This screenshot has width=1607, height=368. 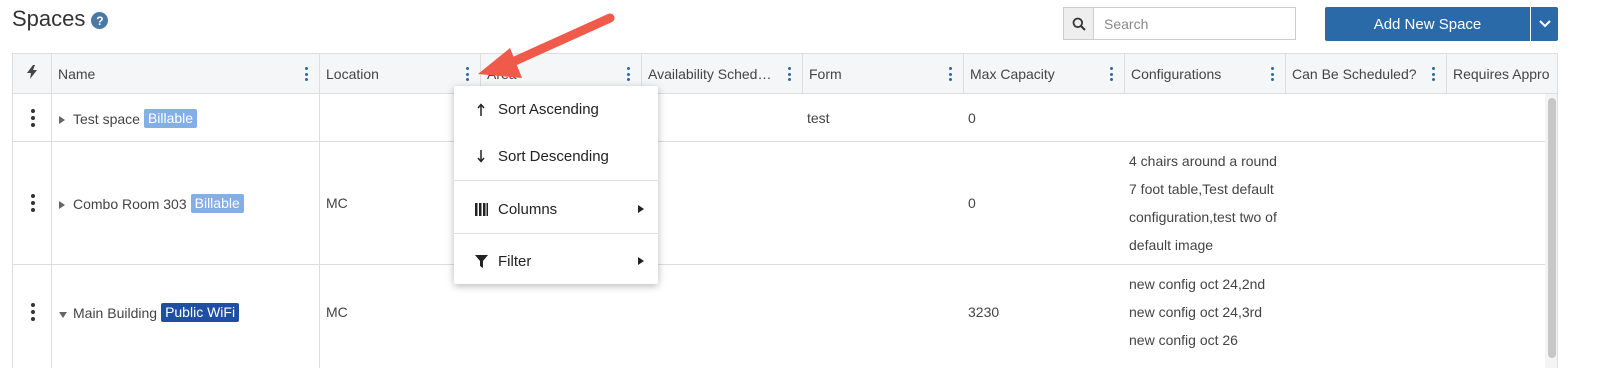 I want to click on column-header-label: Location, so click(x=352, y=73).